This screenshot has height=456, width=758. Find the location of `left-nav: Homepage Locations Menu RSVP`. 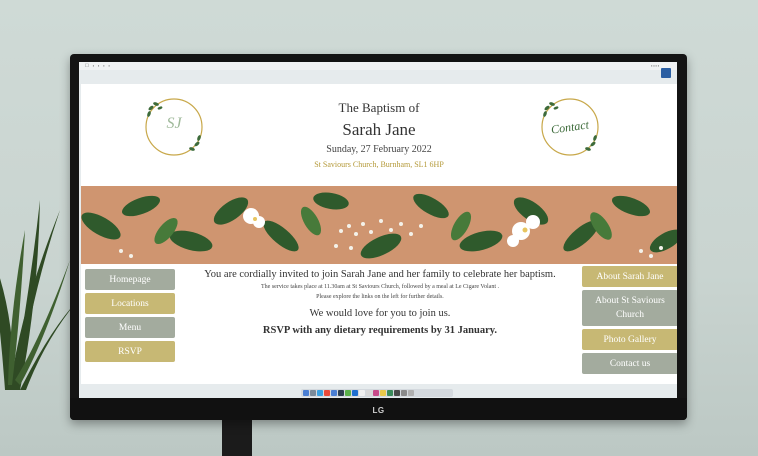

left-nav: Homepage Locations Menu RSVP is located at coordinates (130, 317).